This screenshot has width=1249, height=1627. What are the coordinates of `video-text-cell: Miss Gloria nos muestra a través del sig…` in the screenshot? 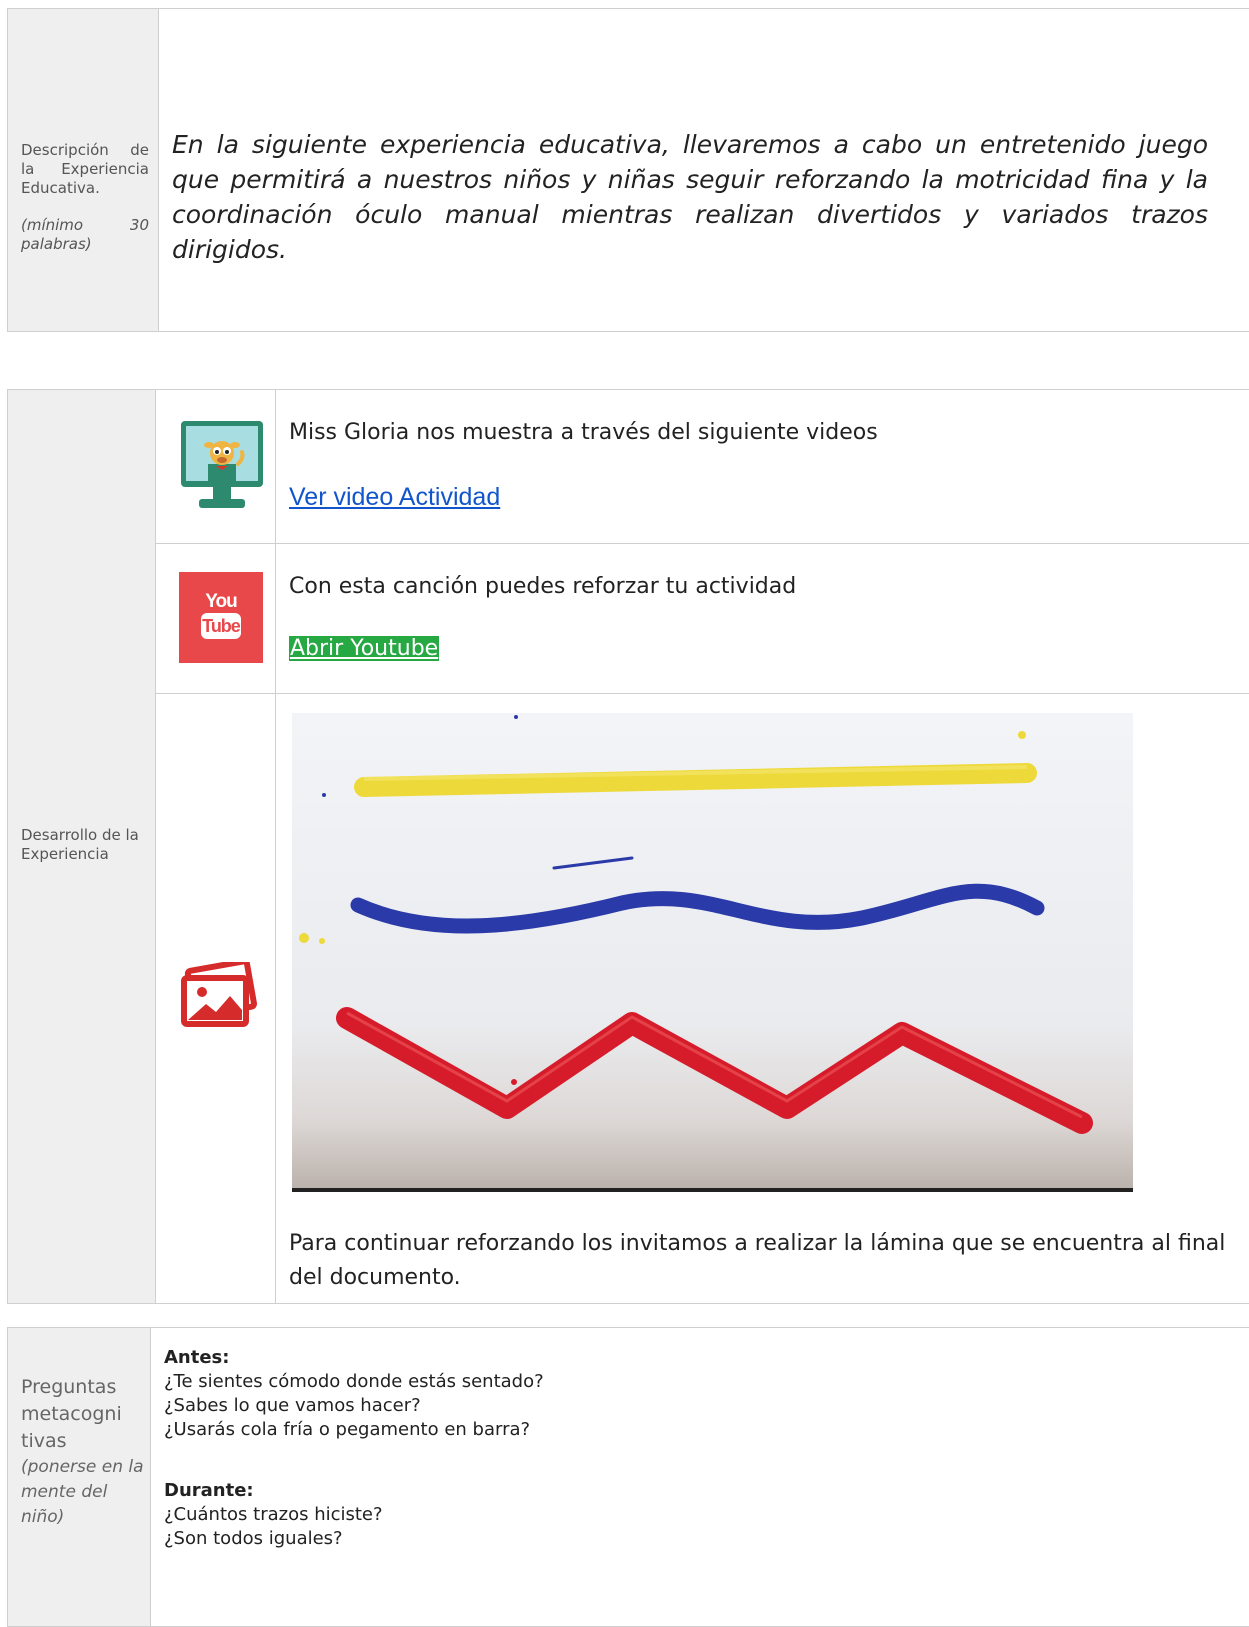 It's located at (762, 466).